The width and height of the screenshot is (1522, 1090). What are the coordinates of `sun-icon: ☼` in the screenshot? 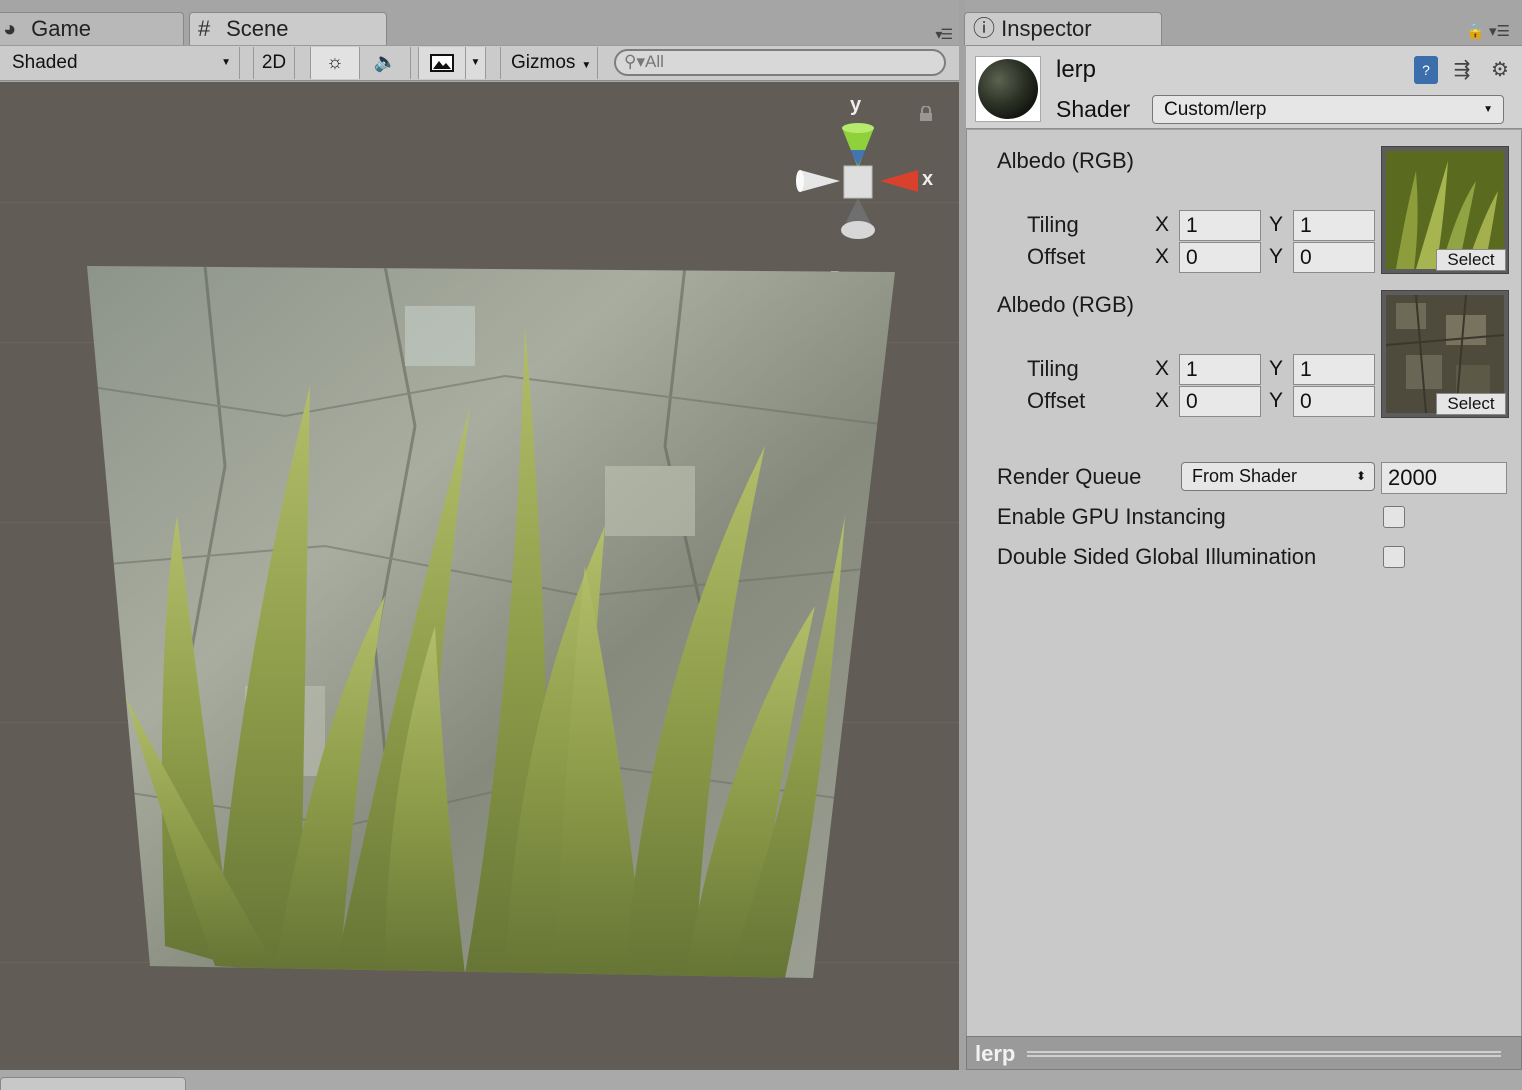 It's located at (335, 62).